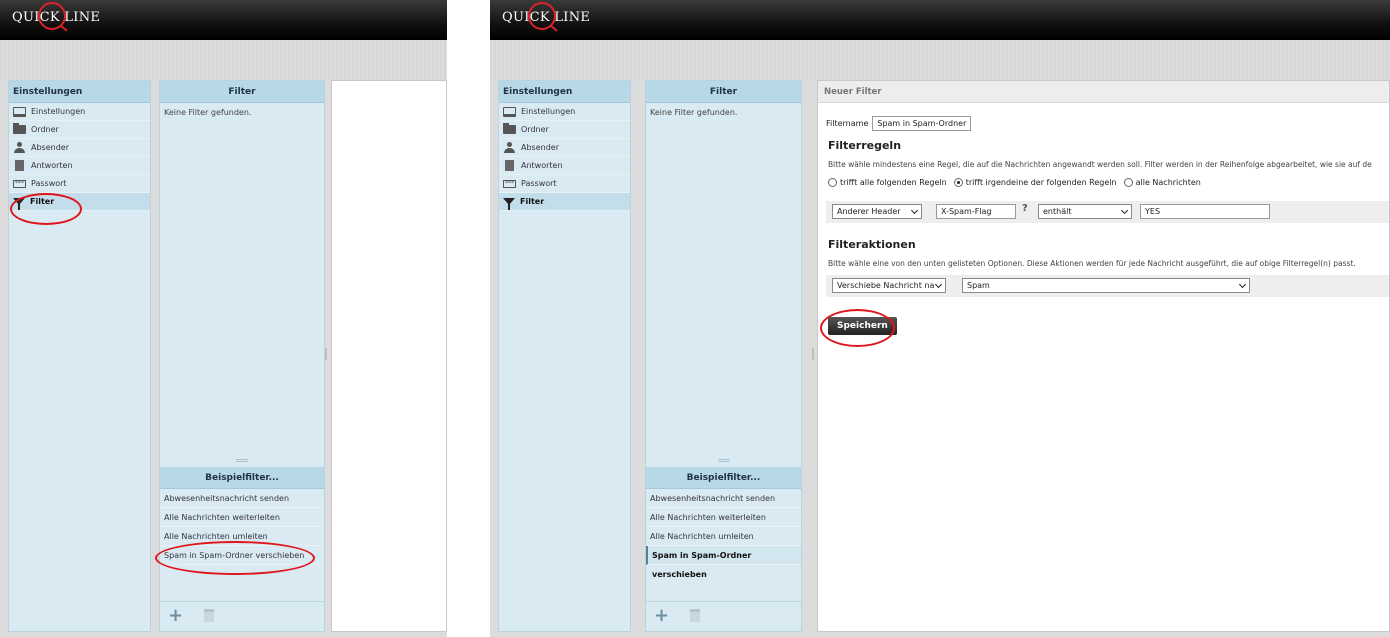 The width and height of the screenshot is (1390, 637). Describe the element at coordinates (1025, 208) in the screenshot. I see `help-icon: ?` at that location.